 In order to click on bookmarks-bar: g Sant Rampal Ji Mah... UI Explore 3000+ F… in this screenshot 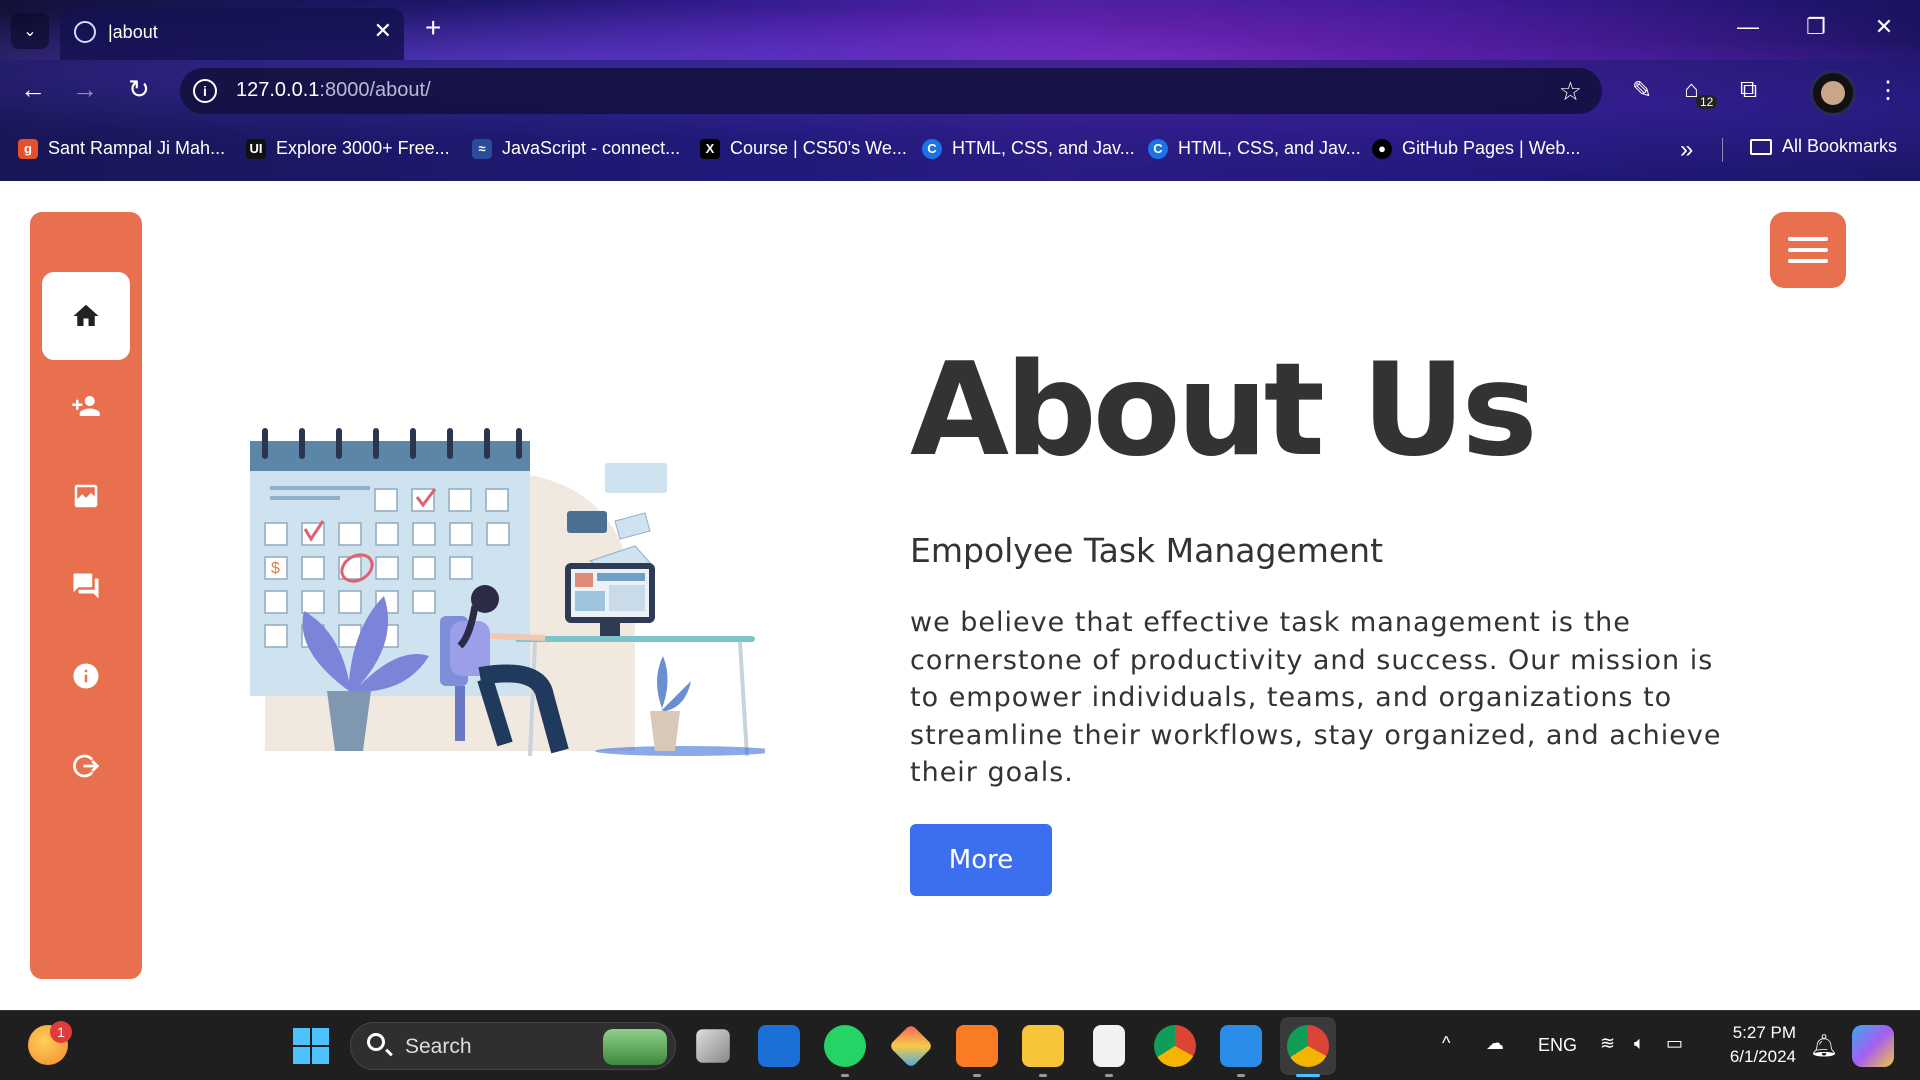, I will do `click(960, 150)`.